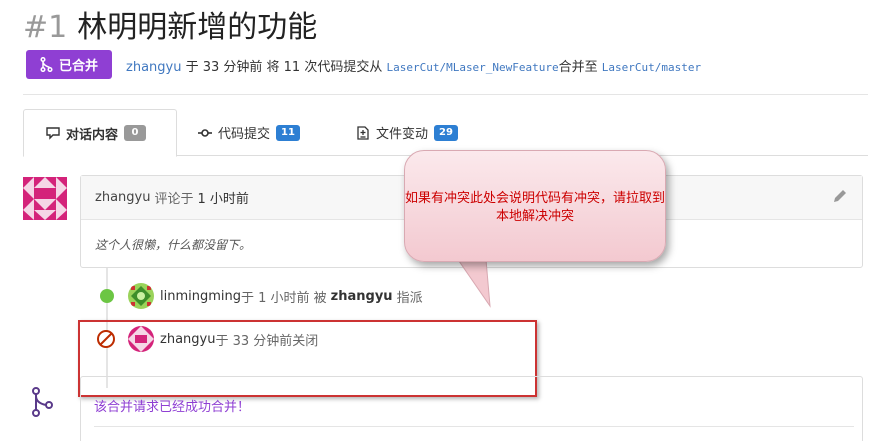 This screenshot has width=869, height=441. I want to click on tab-files: 文件变动 29, so click(407, 132).